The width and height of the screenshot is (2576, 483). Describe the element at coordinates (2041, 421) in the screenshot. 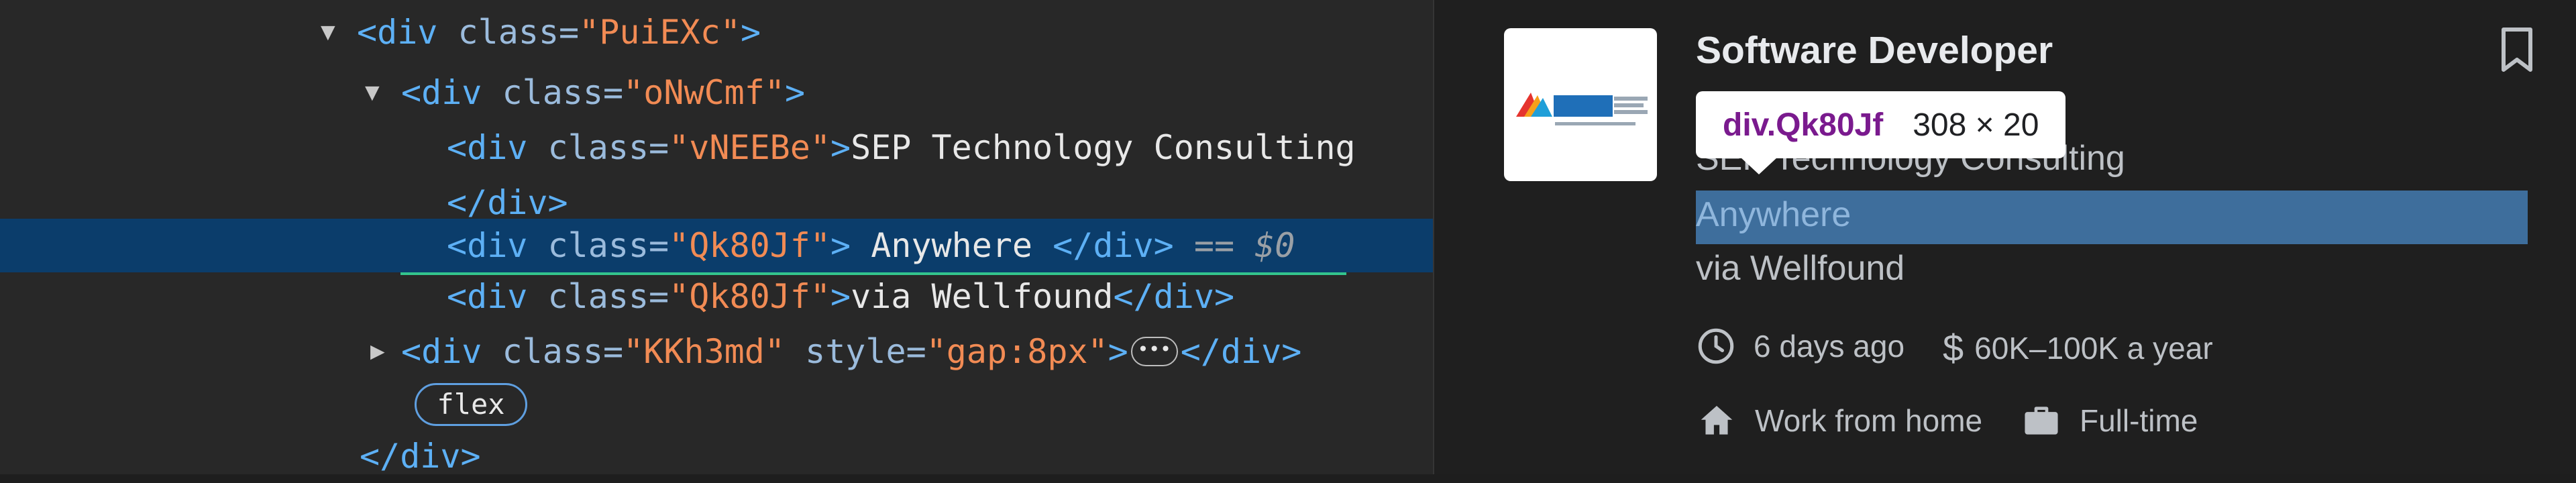

I see `briefcase-icon` at that location.